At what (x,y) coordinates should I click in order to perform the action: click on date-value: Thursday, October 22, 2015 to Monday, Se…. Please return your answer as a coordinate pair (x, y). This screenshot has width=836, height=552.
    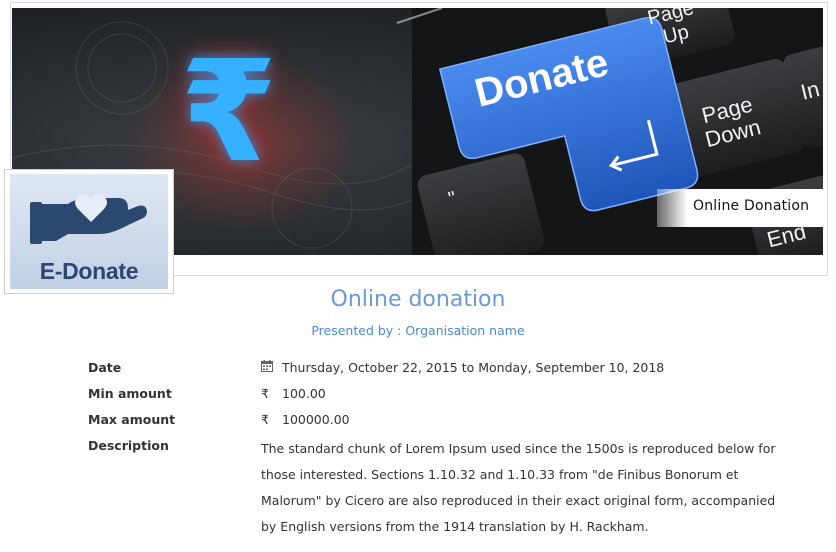
    Looking at the image, I should click on (473, 367).